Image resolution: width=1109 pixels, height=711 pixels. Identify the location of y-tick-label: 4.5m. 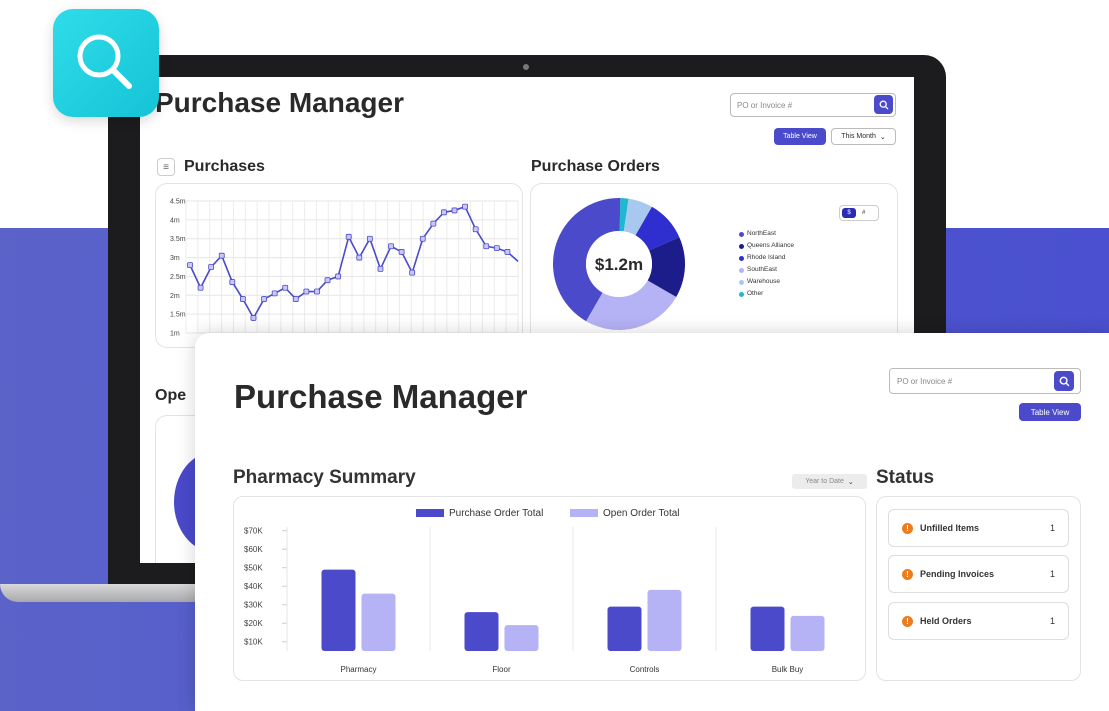
(178, 202).